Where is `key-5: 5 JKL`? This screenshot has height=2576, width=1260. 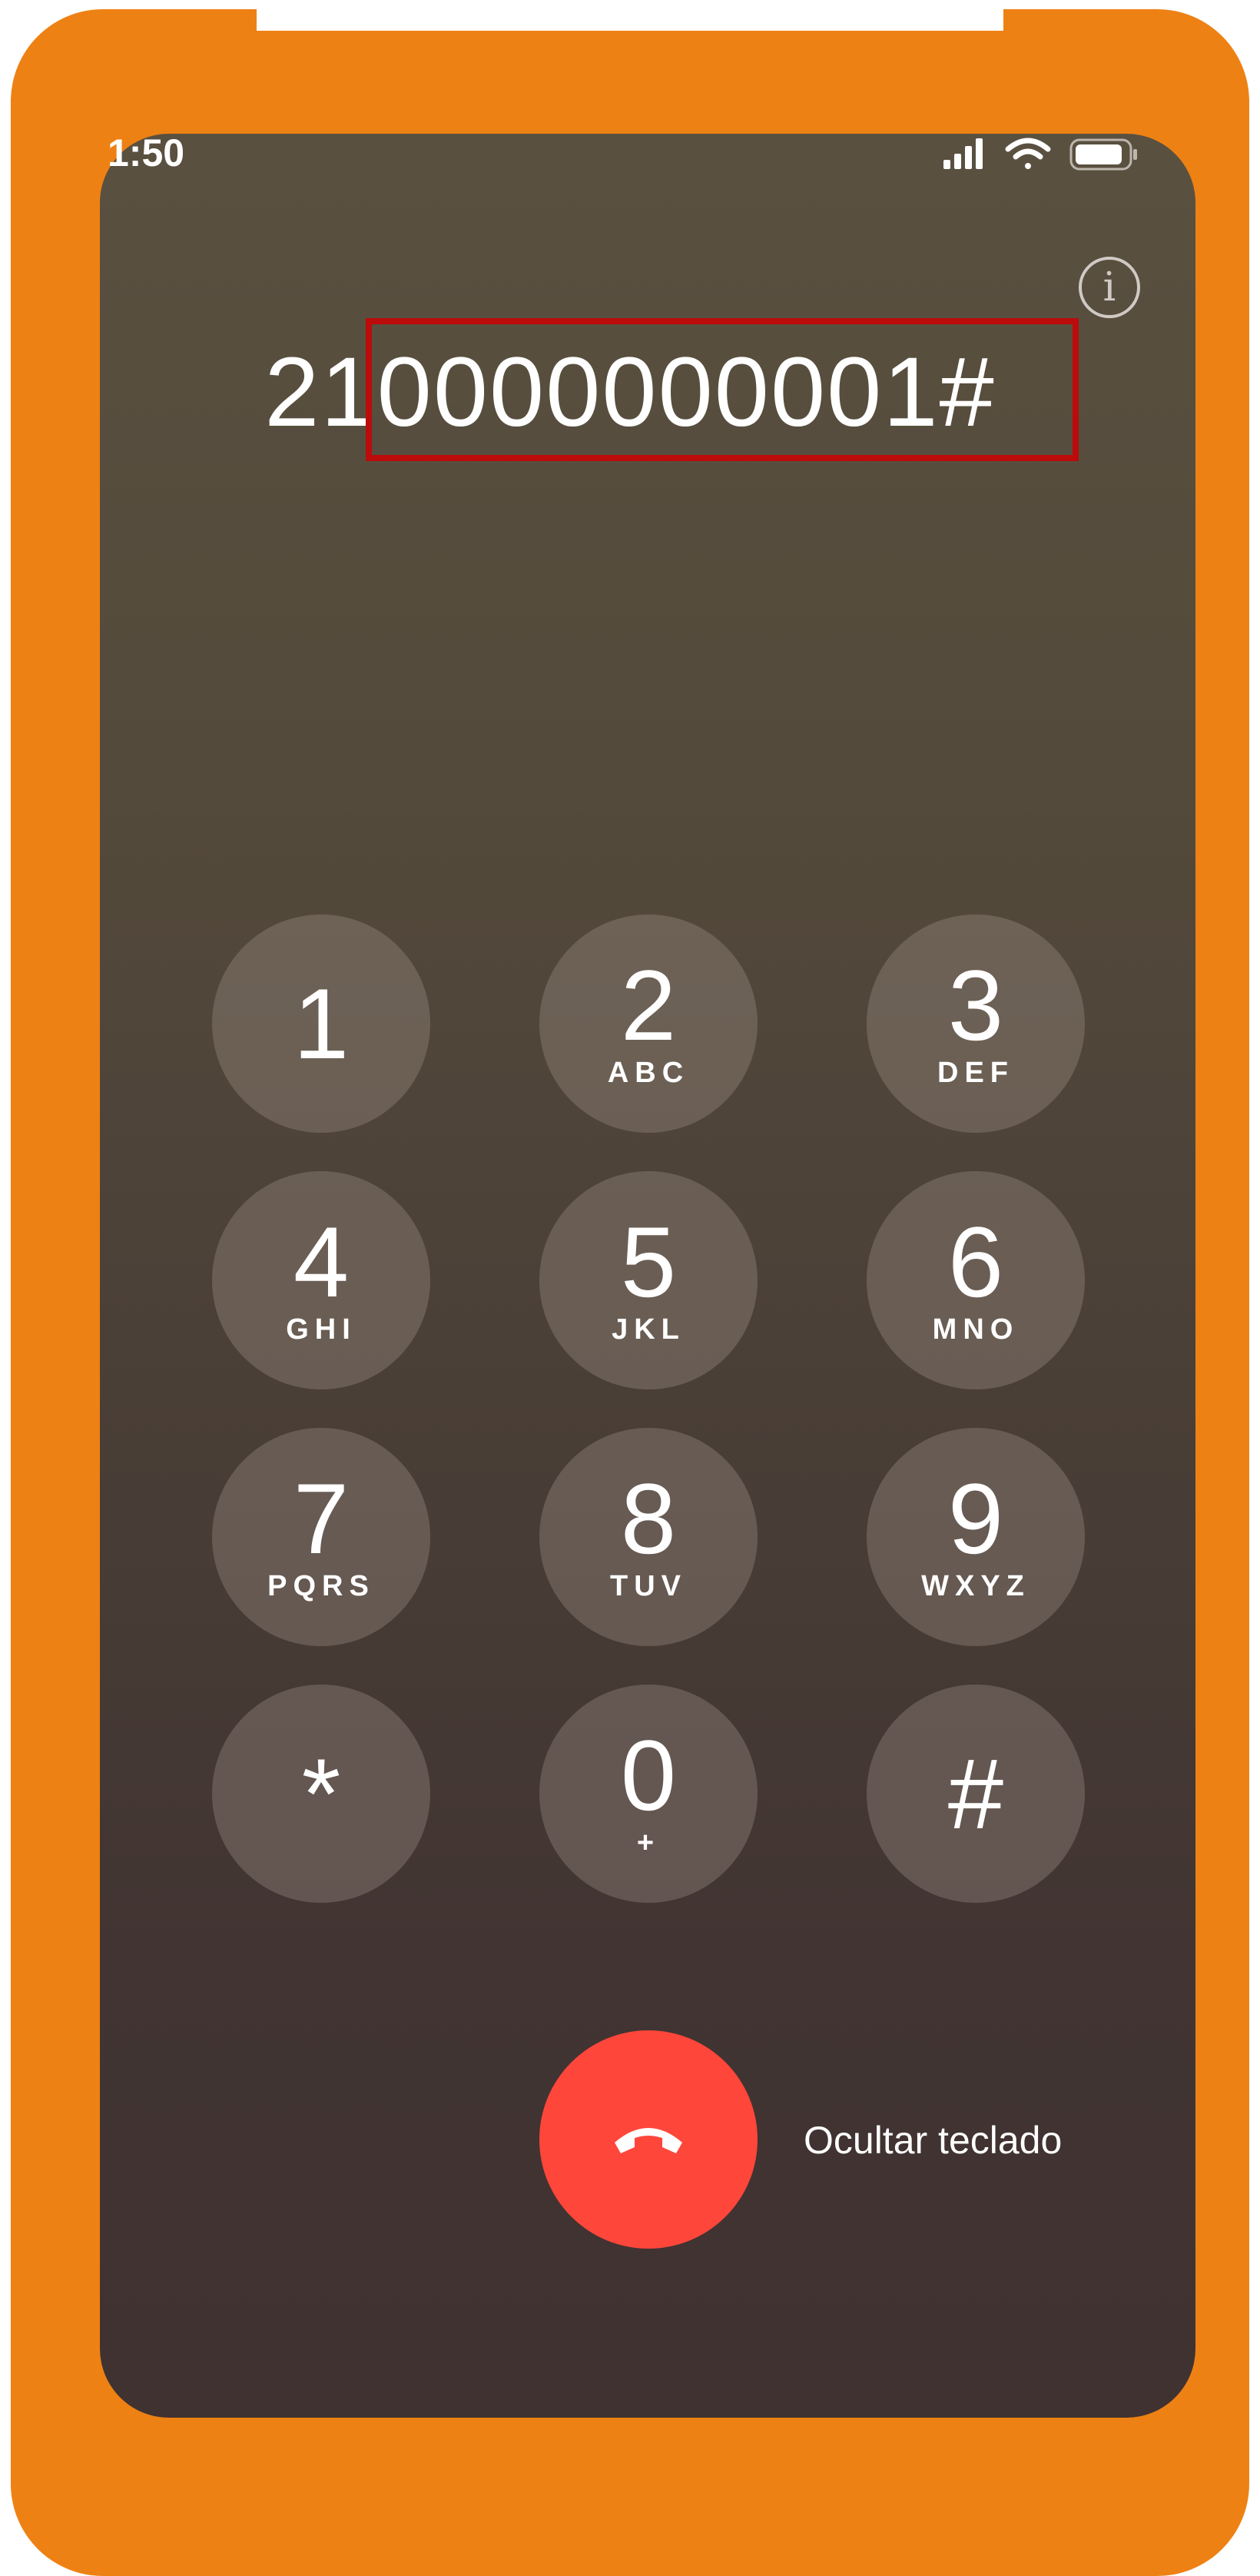 key-5: 5 JKL is located at coordinates (648, 1280).